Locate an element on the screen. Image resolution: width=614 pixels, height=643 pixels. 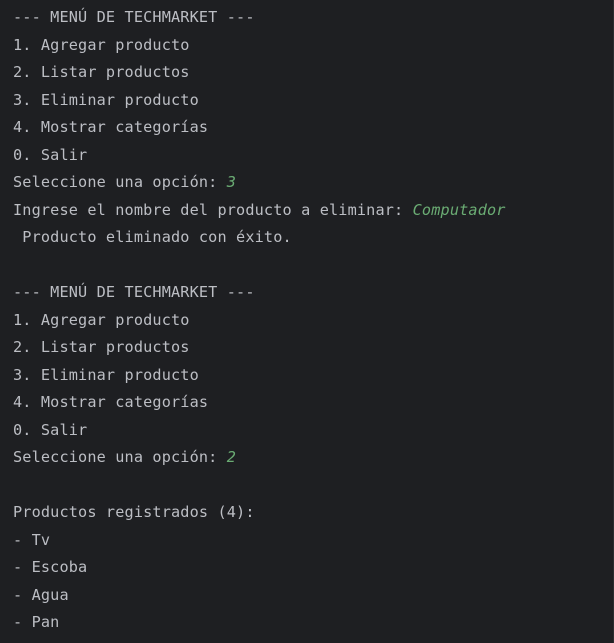
user-input: 3 is located at coordinates (231, 182).